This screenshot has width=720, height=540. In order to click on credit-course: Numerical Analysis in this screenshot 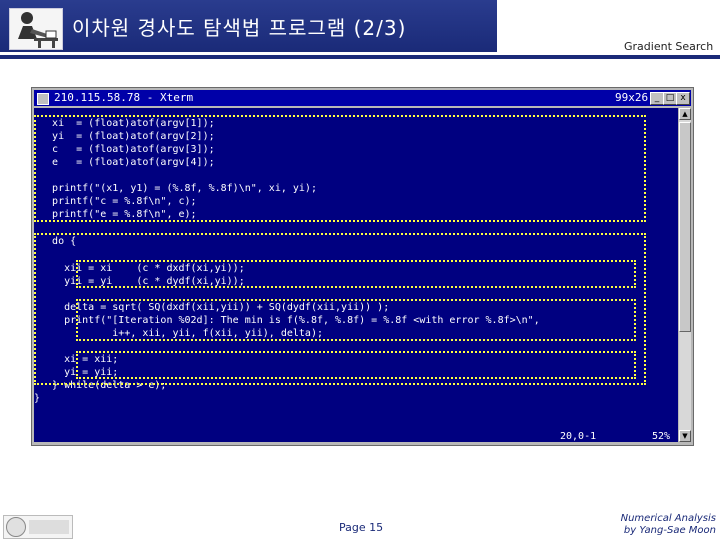, I will do `click(668, 518)`.